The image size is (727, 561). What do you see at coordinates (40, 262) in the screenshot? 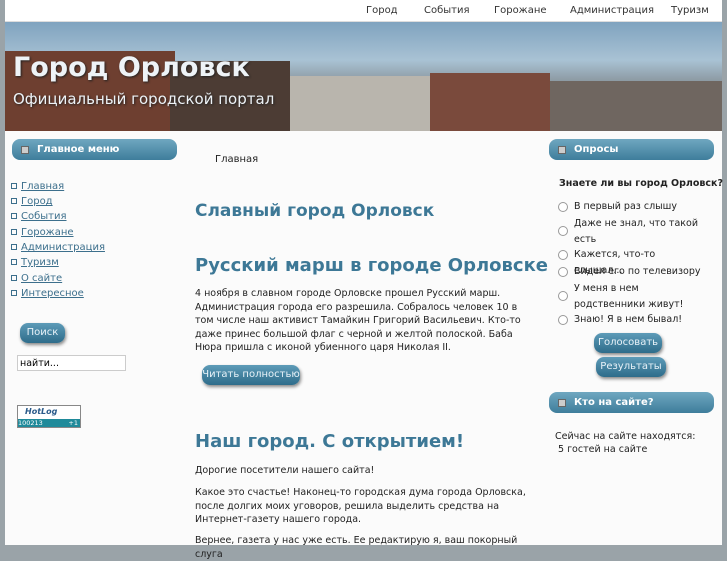
I see `menu-item-turizm: Туризм` at bounding box center [40, 262].